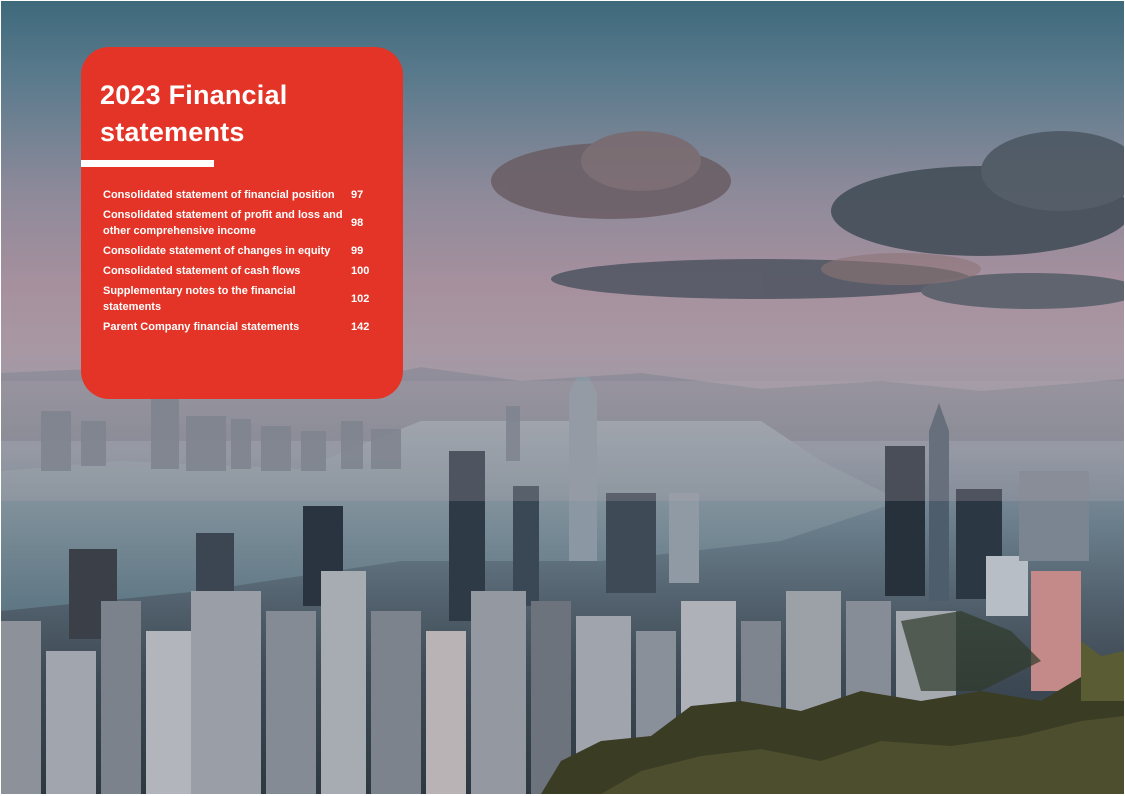 The height and width of the screenshot is (796, 1125). Describe the element at coordinates (357, 251) in the screenshot. I see `toc-item-page: 99` at that location.